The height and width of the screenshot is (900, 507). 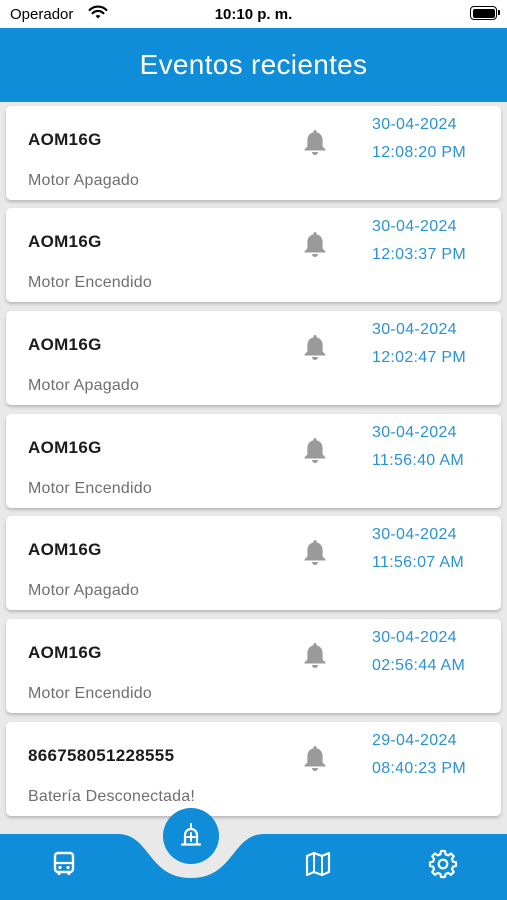 I want to click on map-icon, so click(x=318, y=864).